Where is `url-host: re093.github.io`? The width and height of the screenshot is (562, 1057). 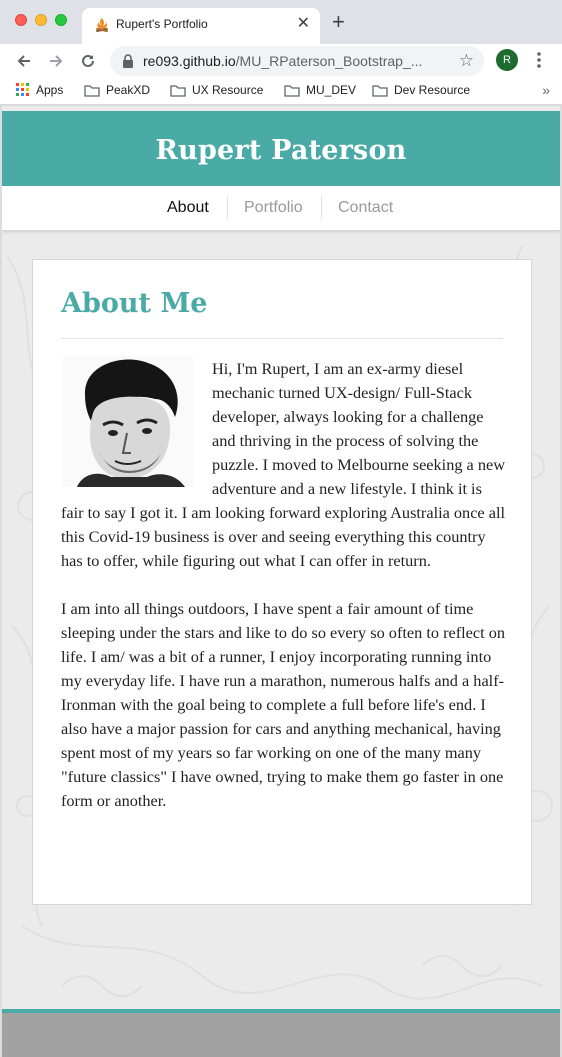
url-host: re093.github.io is located at coordinates (189, 61).